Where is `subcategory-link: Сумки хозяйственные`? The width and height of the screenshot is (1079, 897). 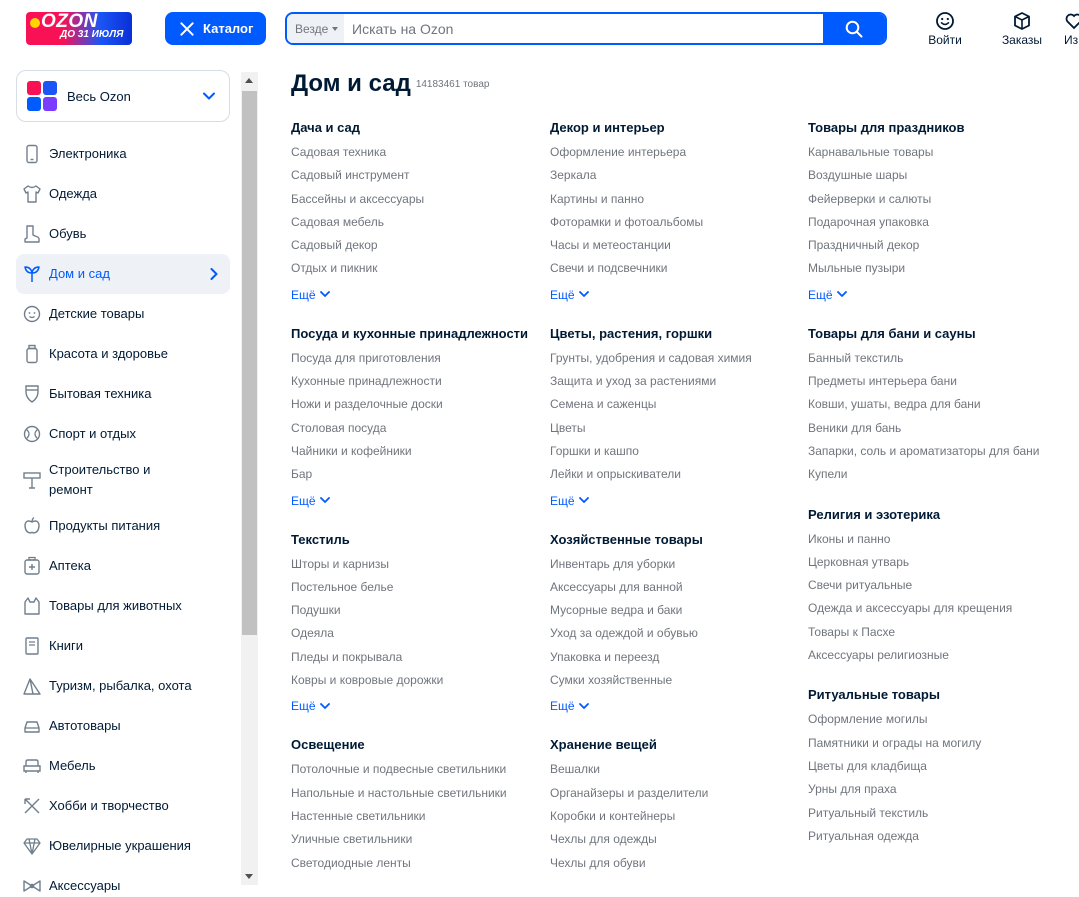 subcategory-link: Сумки хозяйственные is located at coordinates (675, 680).